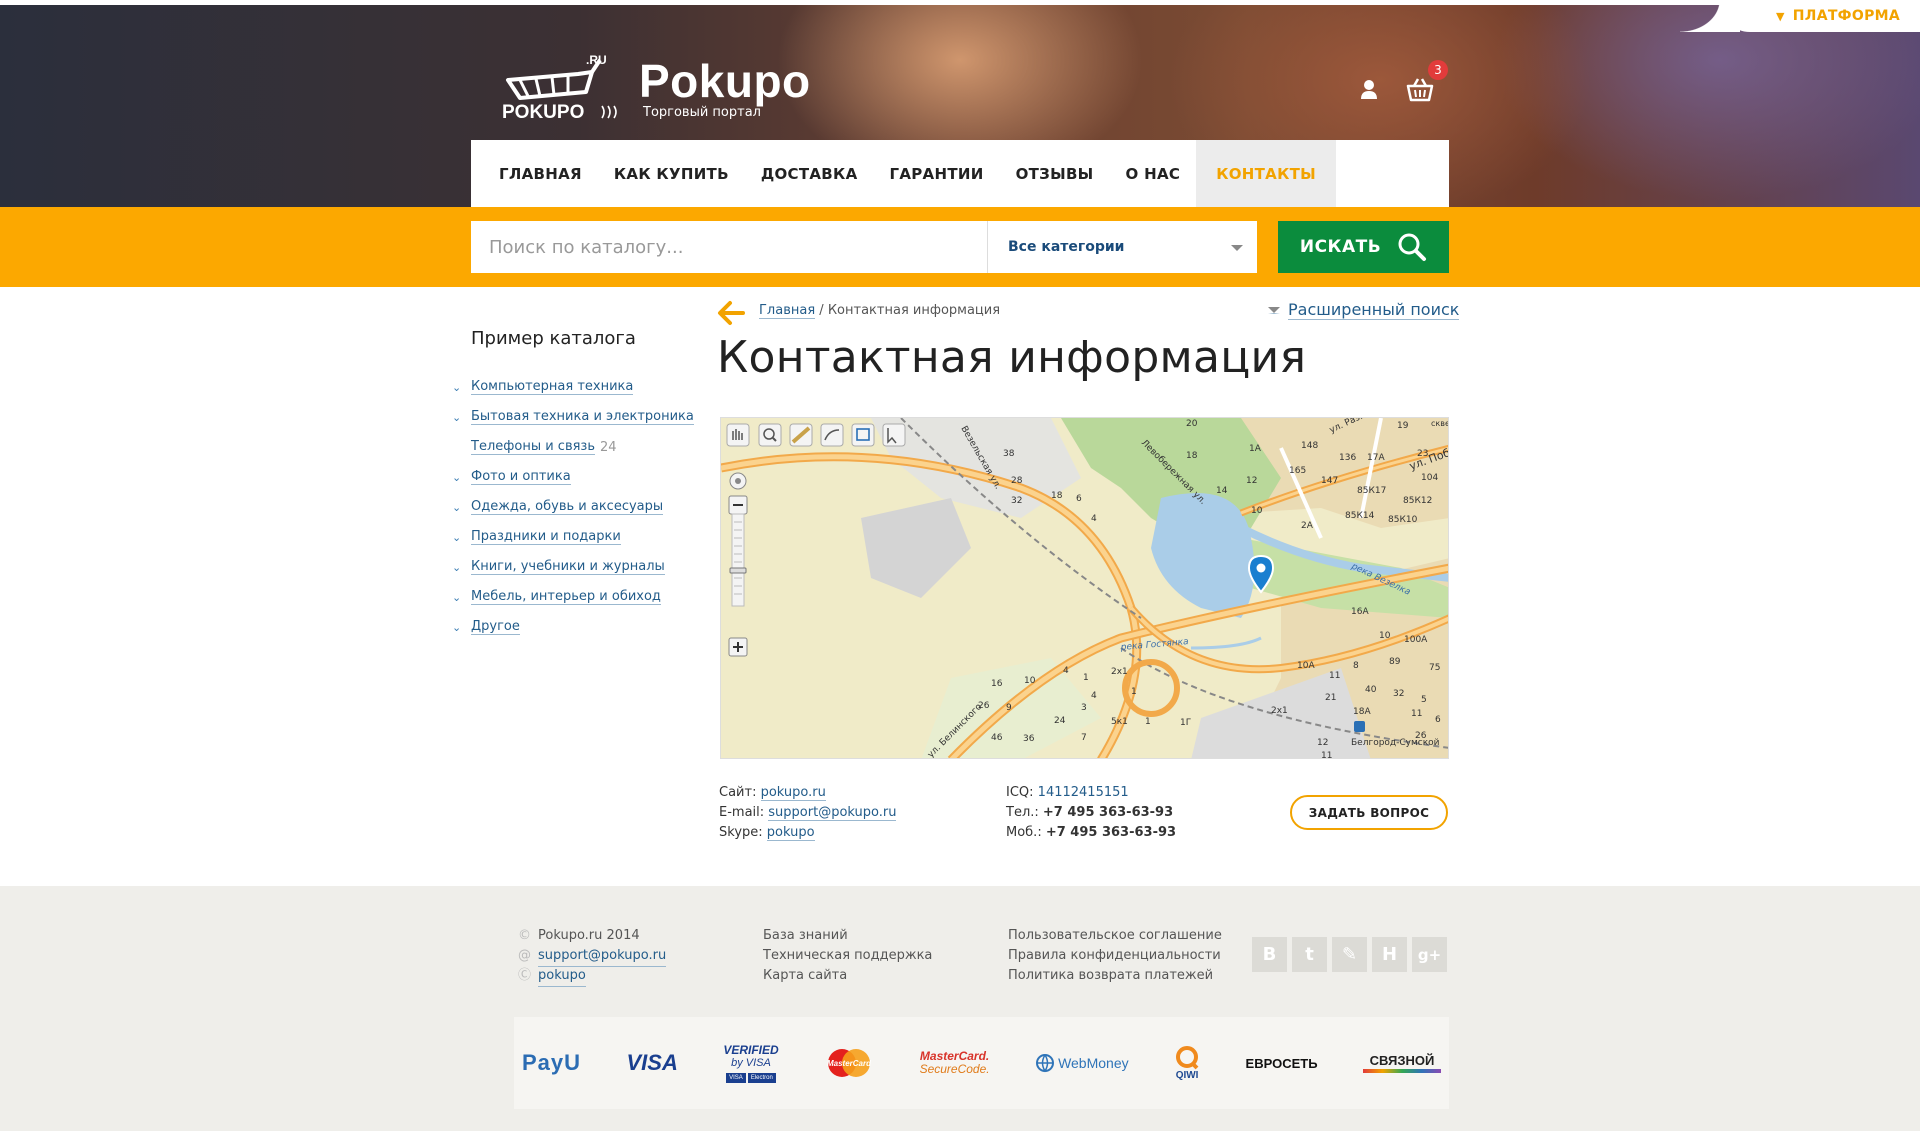 The width and height of the screenshot is (1920, 1131). I want to click on map-label: 18, so click(1192, 456).